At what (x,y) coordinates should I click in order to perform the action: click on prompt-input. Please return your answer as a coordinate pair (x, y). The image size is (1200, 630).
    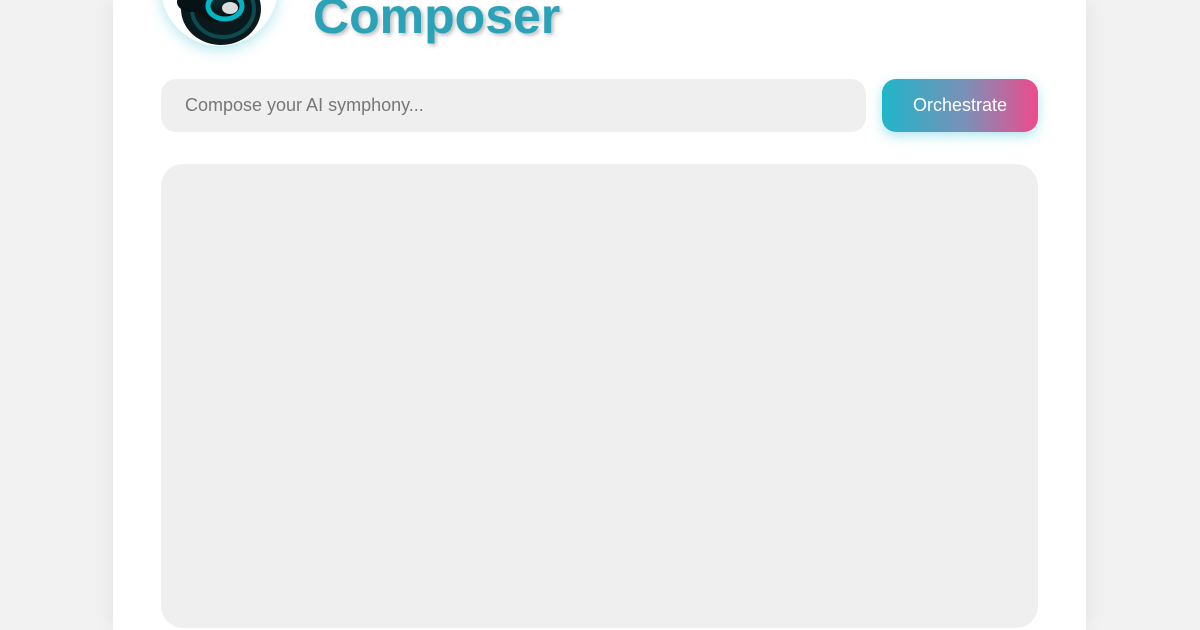
    Looking at the image, I should click on (513, 105).